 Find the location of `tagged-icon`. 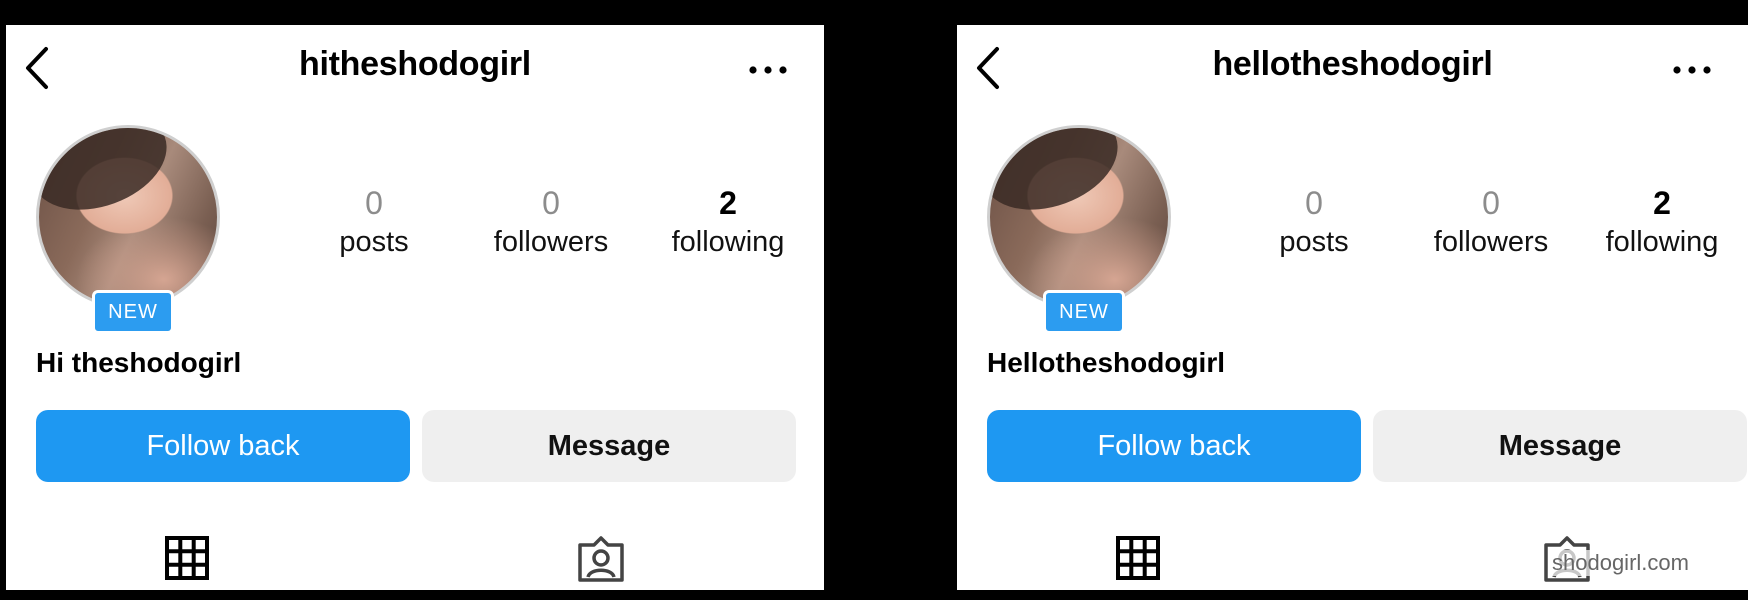

tagged-icon is located at coordinates (601, 559).